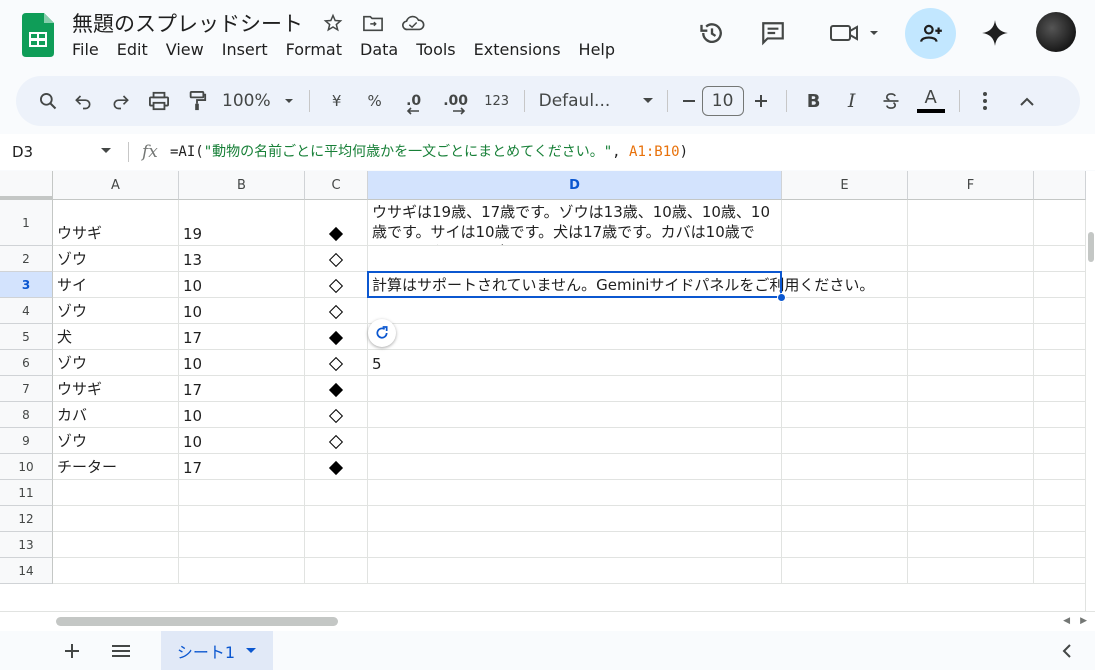 This screenshot has height=670, width=1095. What do you see at coordinates (1067, 651) in the screenshot?
I see `collapse-sidebar-chevron-left-icon` at bounding box center [1067, 651].